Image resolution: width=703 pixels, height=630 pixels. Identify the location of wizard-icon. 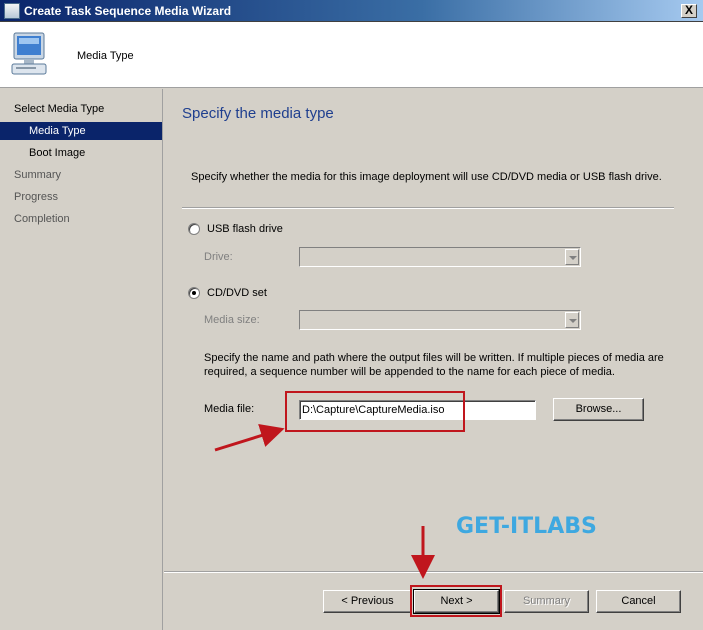
(12, 11).